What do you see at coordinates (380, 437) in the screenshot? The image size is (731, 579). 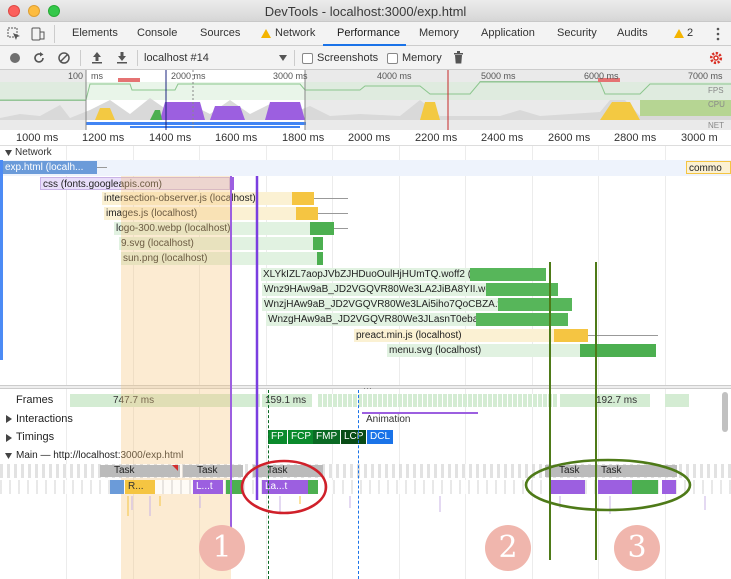 I see `dcl-marker: DCL` at bounding box center [380, 437].